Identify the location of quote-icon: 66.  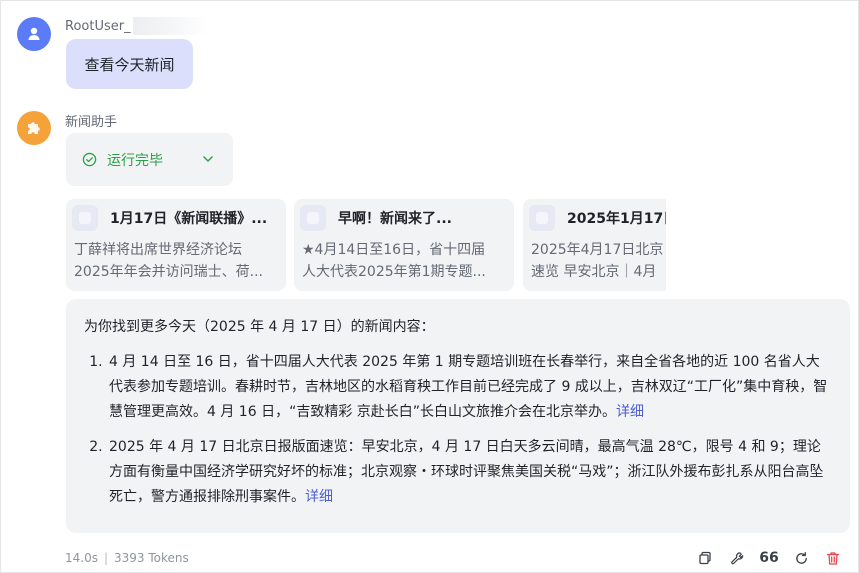
(768, 558).